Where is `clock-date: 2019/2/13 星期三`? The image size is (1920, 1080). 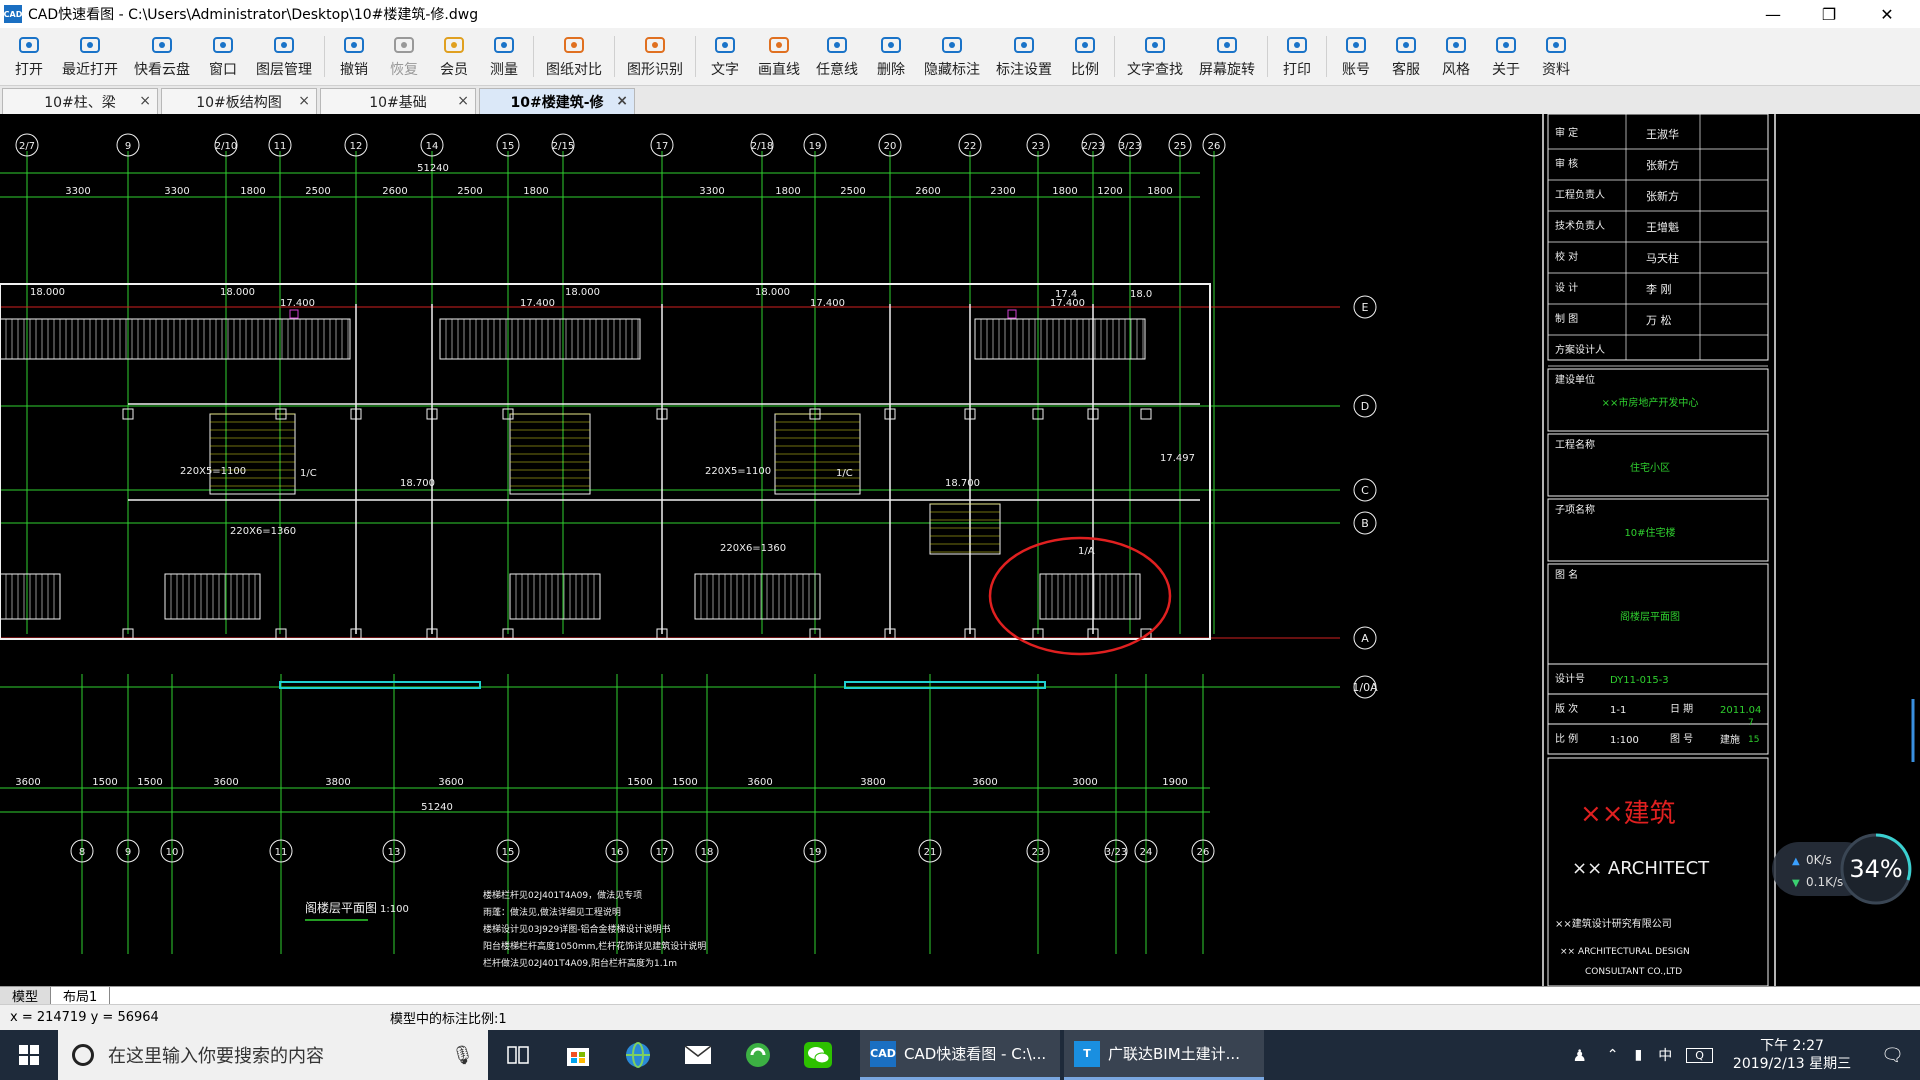 clock-date: 2019/2/13 星期三 is located at coordinates (1792, 1064).